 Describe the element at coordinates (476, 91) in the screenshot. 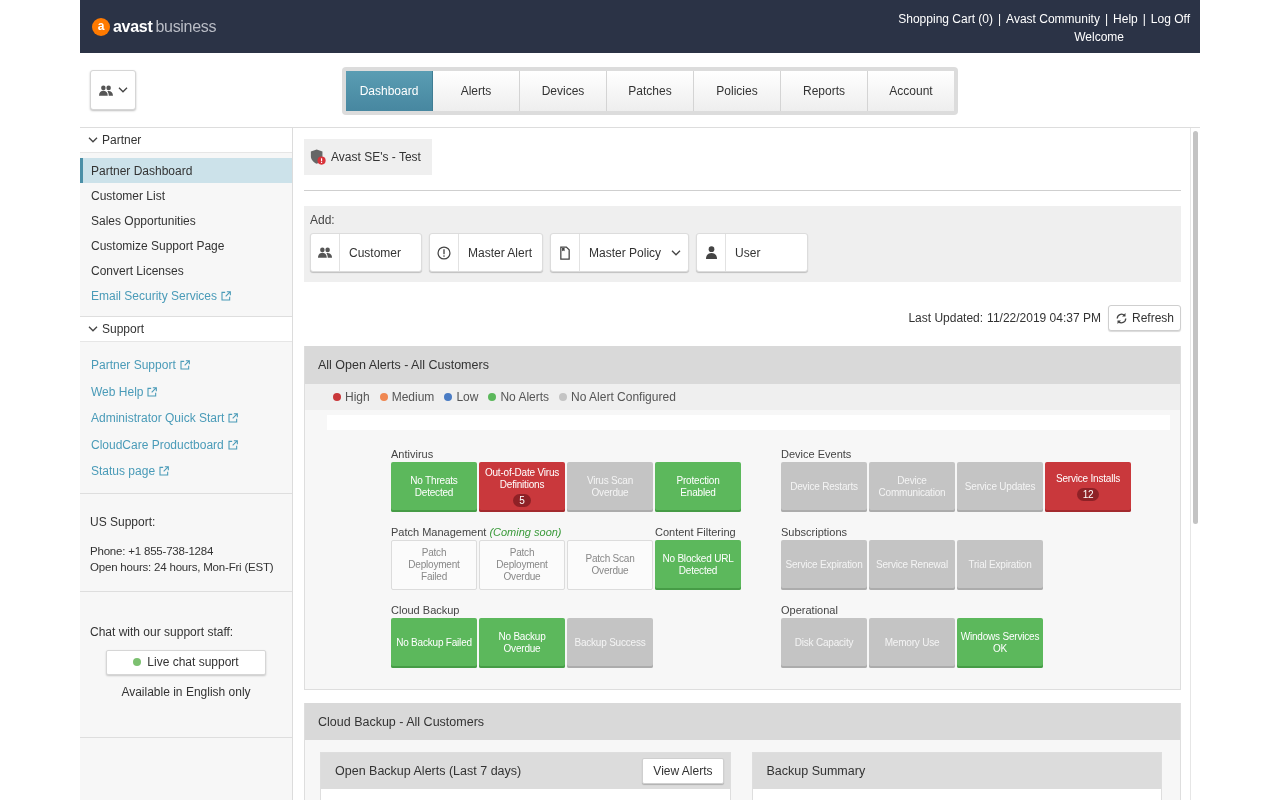

I see `nav-tab: Alerts` at that location.